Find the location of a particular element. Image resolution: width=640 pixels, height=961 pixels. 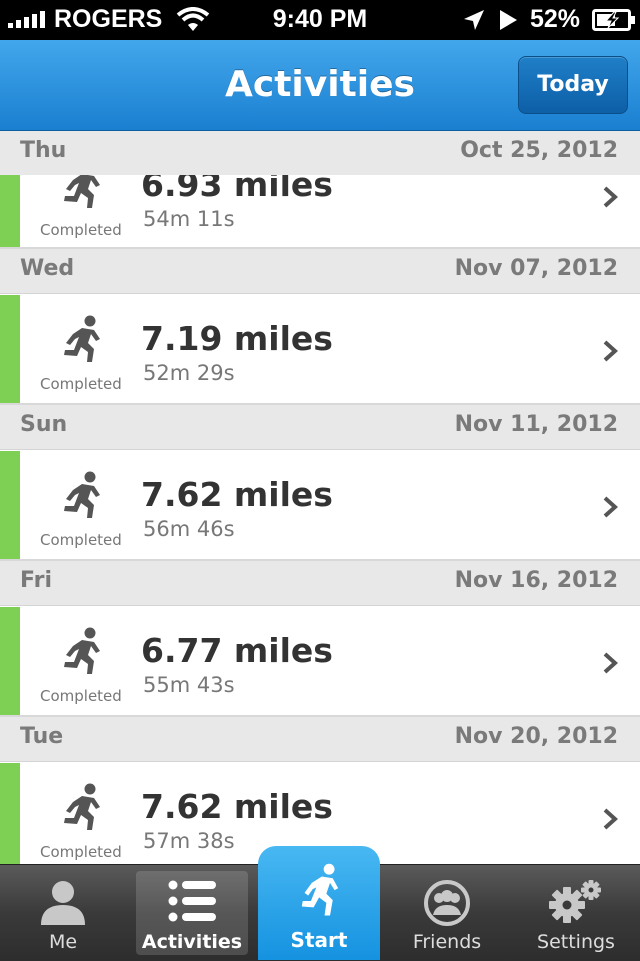

activity-row: Completed 7.19 miles 52m 29s is located at coordinates (320, 350).